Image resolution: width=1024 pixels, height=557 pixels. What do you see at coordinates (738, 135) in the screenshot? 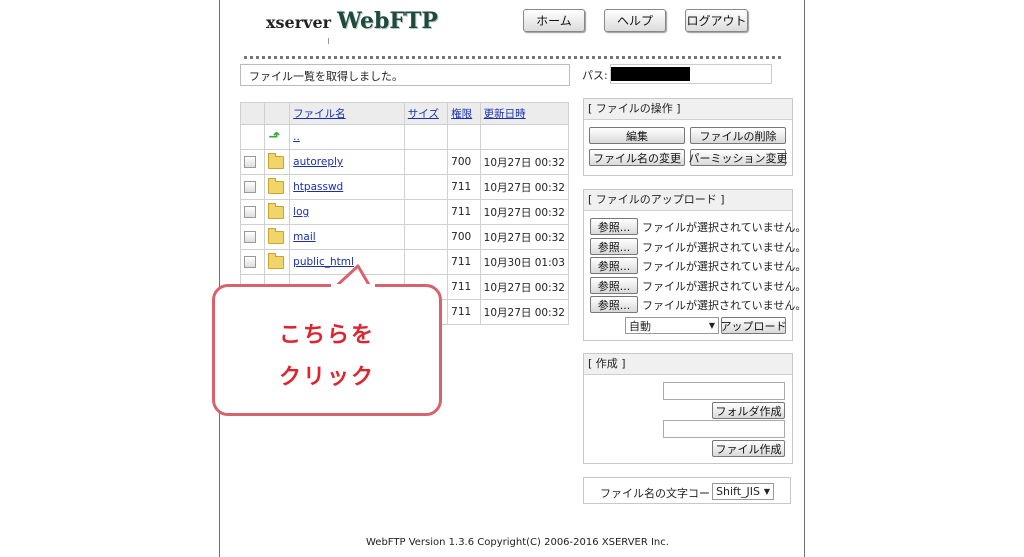
I see `delete-file-button: ファイルの削除` at bounding box center [738, 135].